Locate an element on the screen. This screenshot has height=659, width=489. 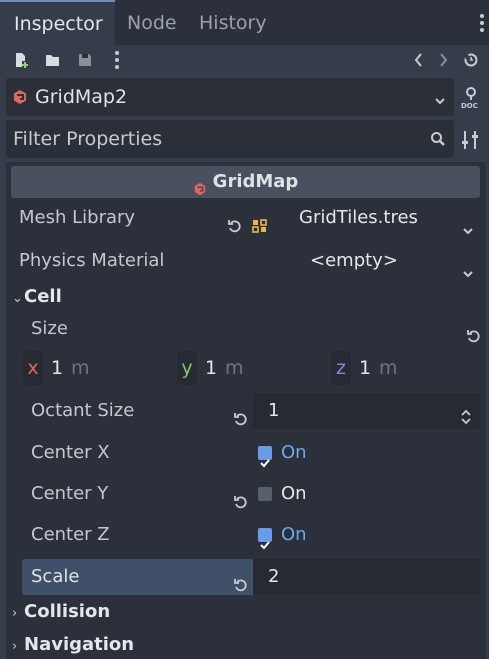
size-y-unit: m is located at coordinates (234, 368).